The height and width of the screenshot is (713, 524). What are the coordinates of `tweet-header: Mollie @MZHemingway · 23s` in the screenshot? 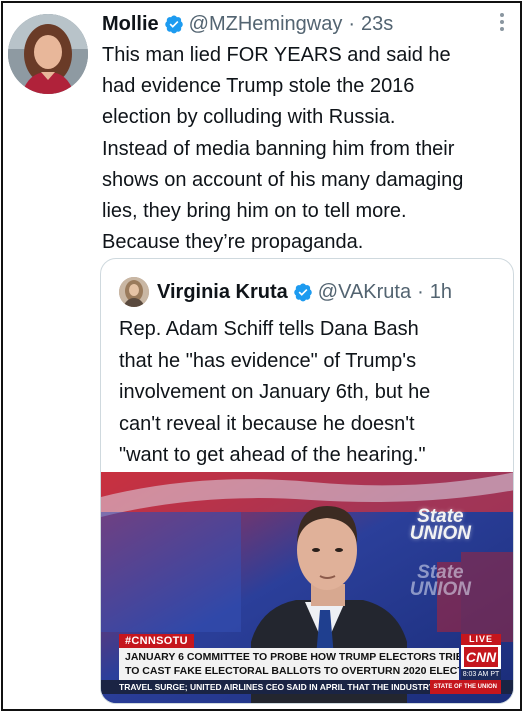 It's located at (303, 24).